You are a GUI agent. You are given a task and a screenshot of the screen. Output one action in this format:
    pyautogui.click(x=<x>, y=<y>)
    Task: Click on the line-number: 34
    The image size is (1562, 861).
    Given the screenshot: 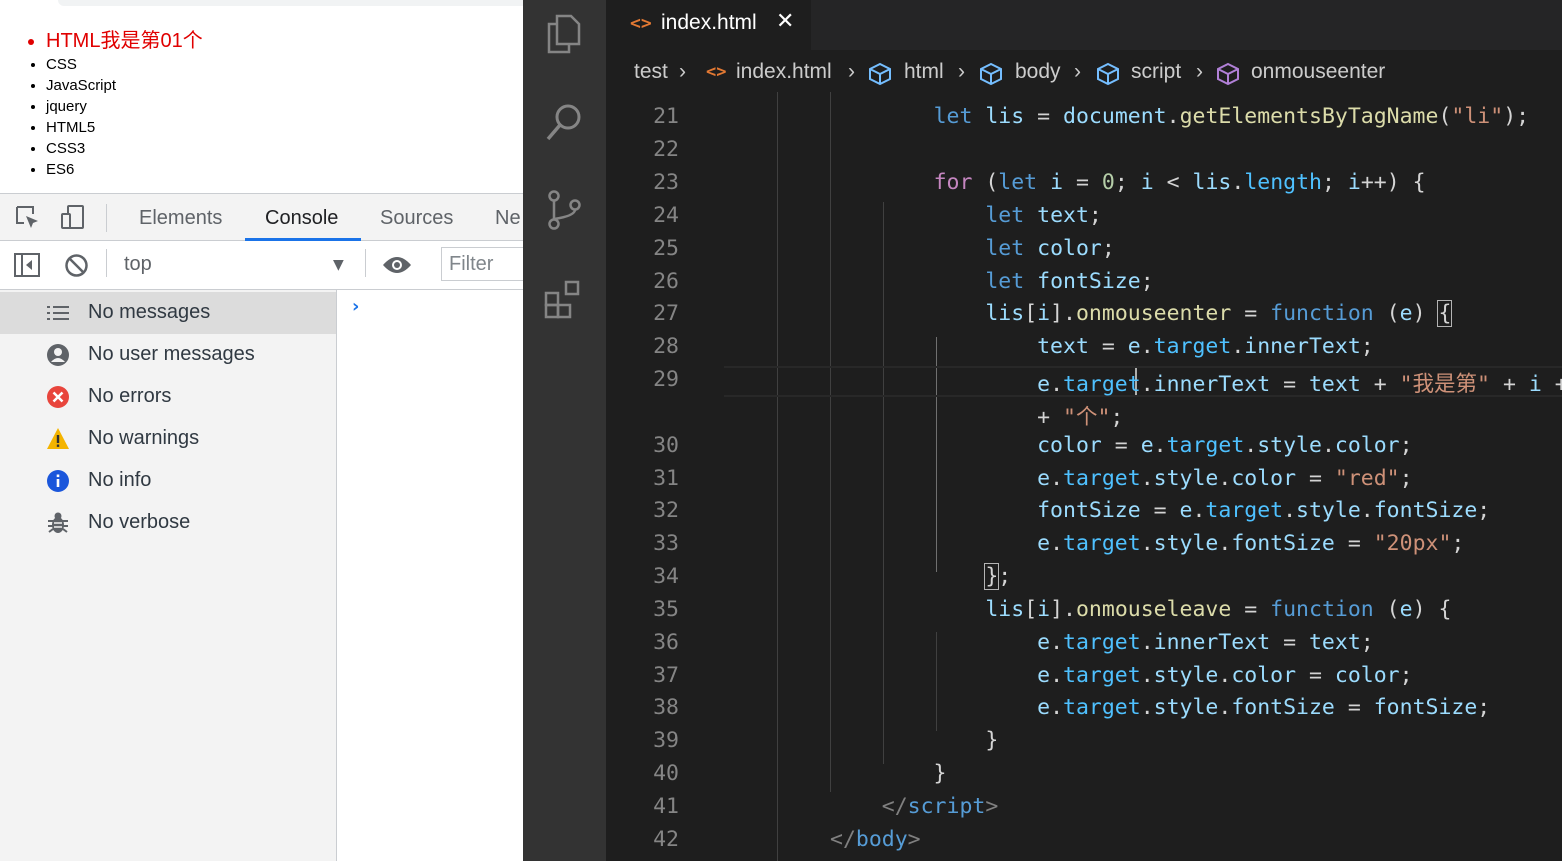 What is the action you would take?
    pyautogui.click(x=666, y=576)
    